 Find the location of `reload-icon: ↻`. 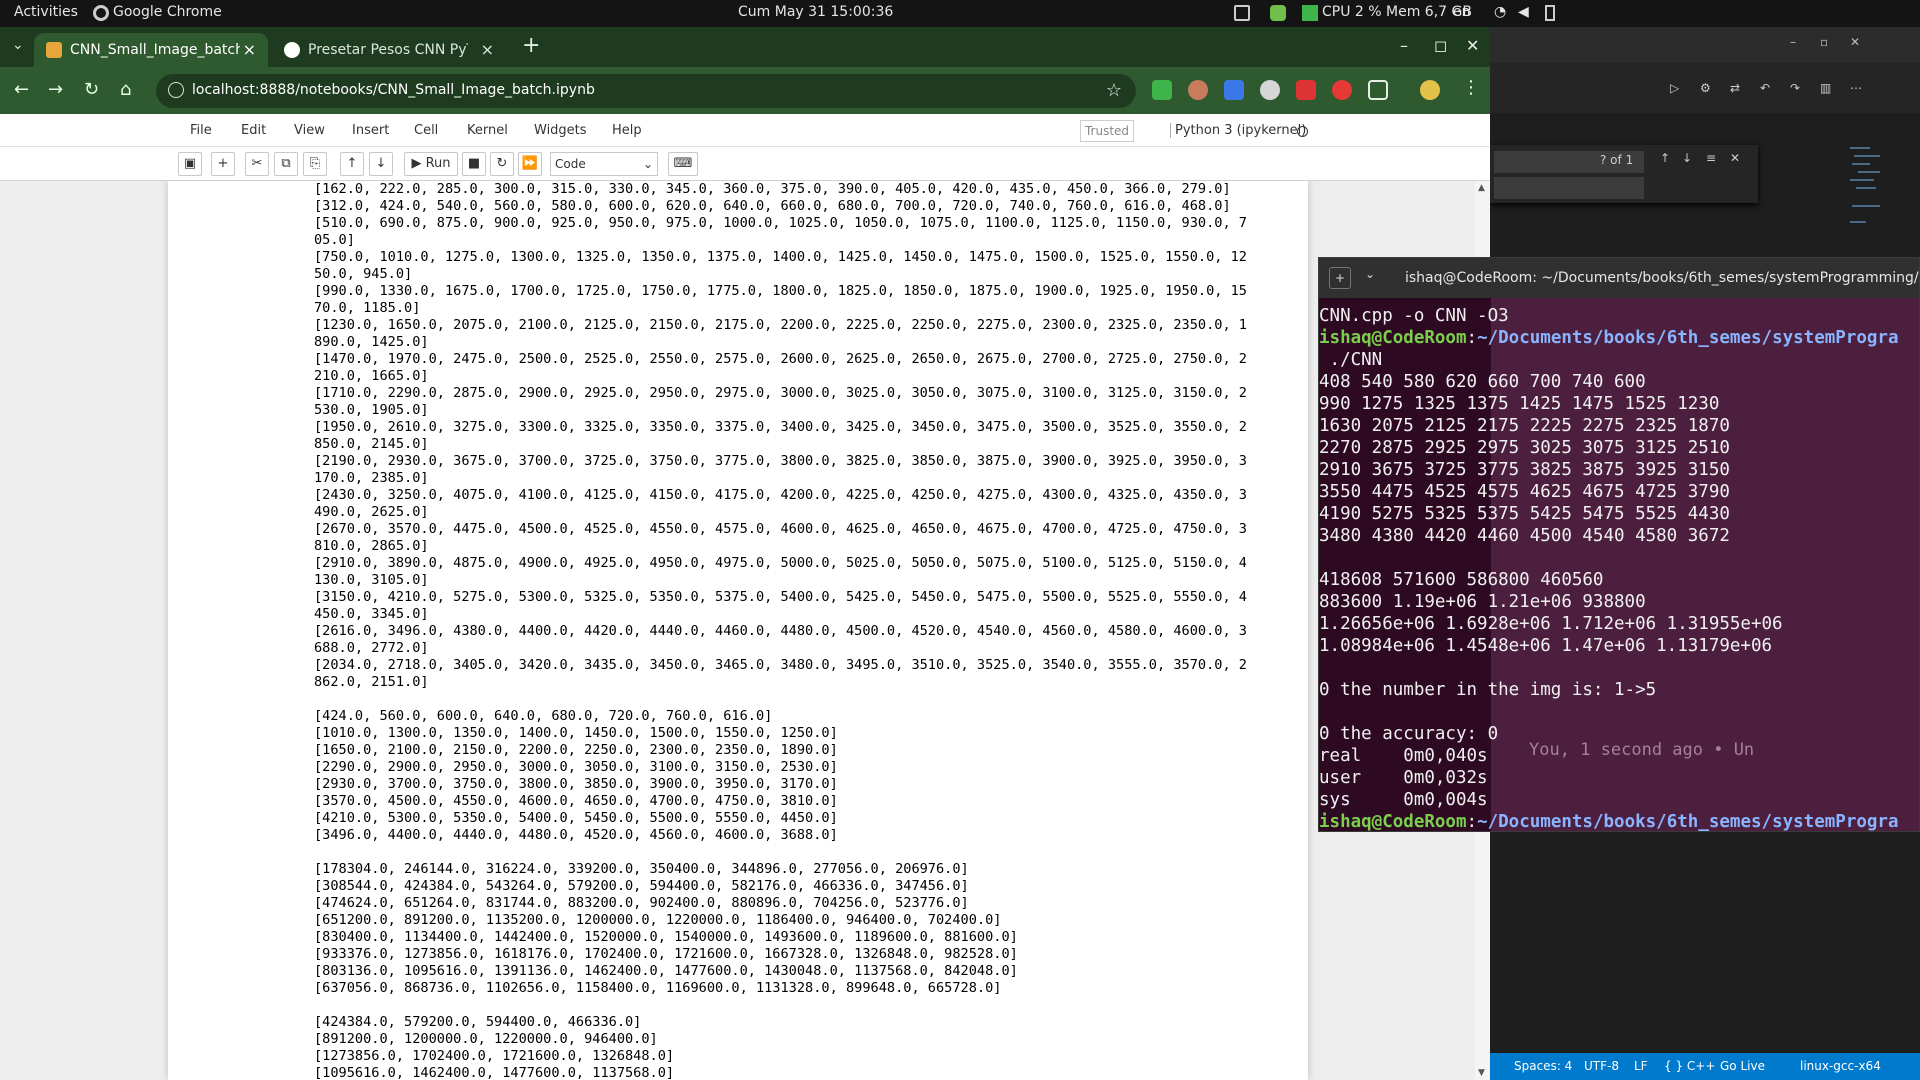

reload-icon: ↻ is located at coordinates (91, 89).